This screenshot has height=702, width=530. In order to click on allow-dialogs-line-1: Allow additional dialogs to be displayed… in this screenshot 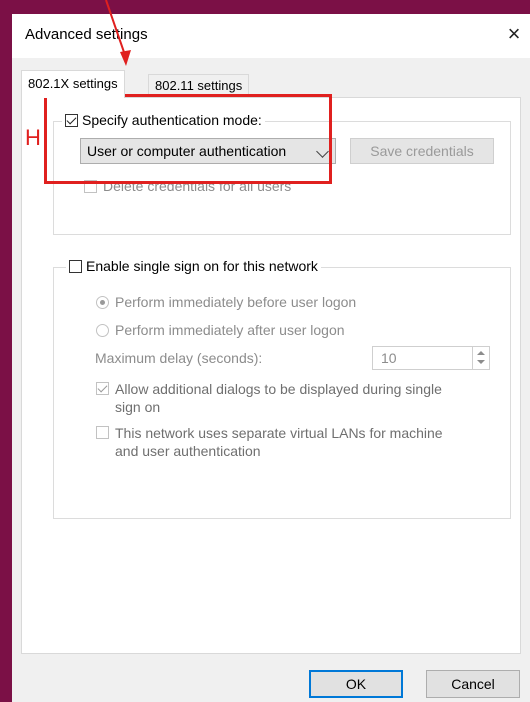, I will do `click(278, 389)`.